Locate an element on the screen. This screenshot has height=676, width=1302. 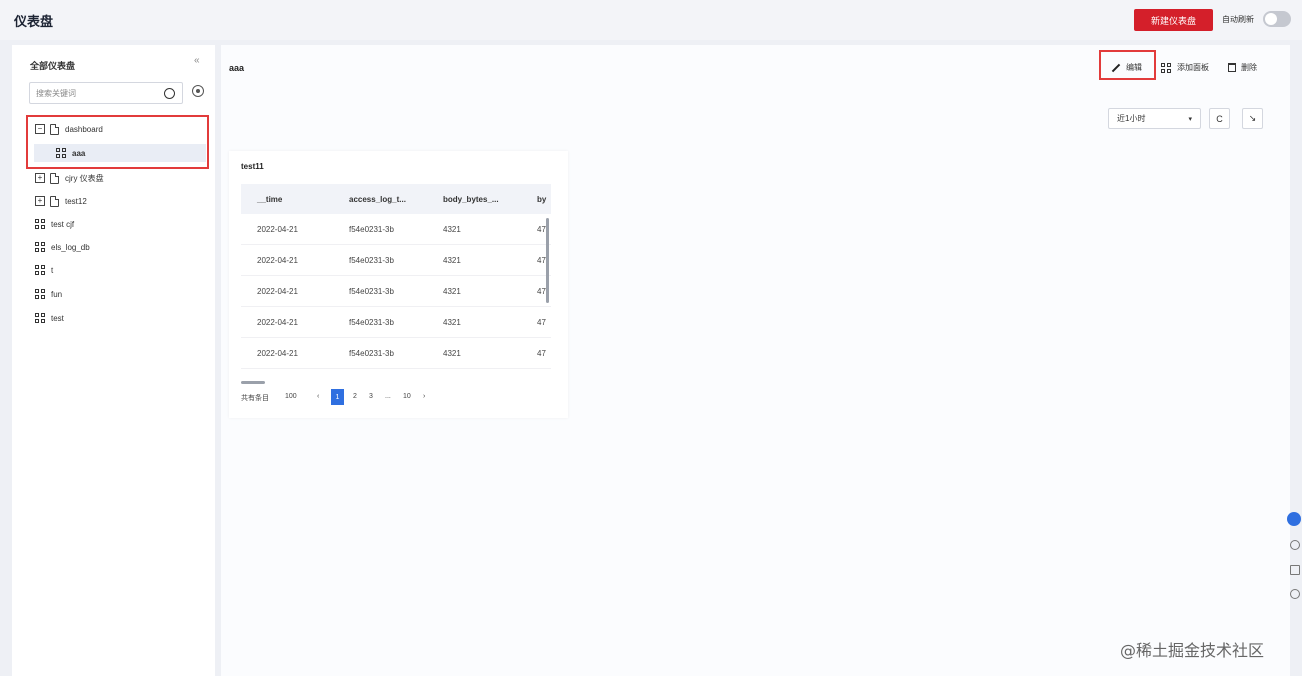
page-2-button: 2 is located at coordinates (355, 396).